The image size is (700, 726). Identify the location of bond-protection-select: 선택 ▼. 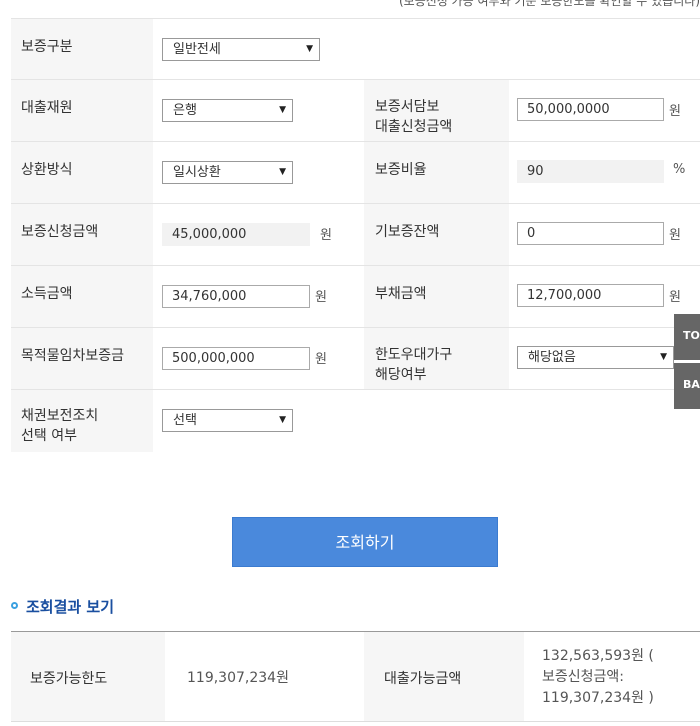
(227, 420).